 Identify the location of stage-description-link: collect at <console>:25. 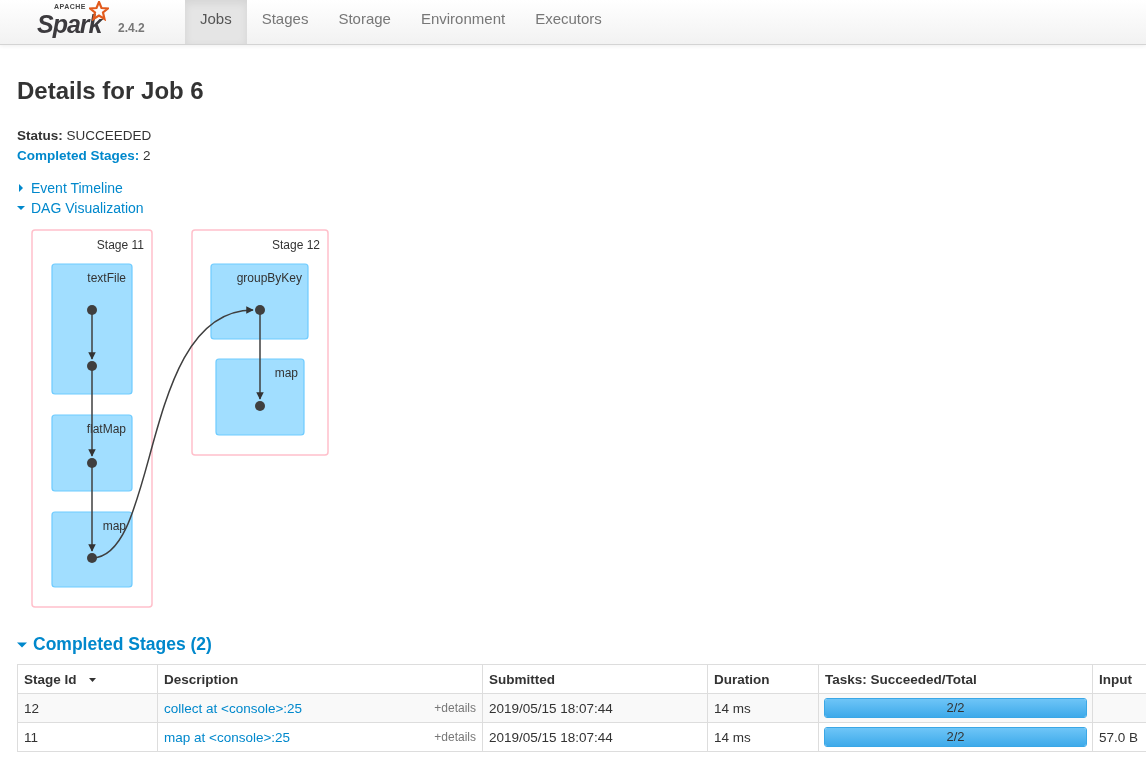
(233, 708).